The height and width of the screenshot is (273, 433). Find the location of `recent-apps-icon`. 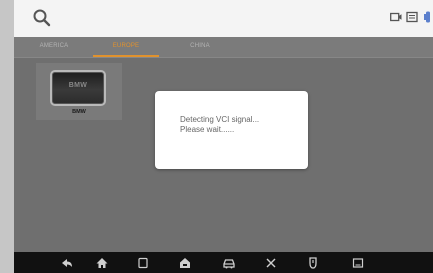

recent-apps-icon is located at coordinates (143, 263).